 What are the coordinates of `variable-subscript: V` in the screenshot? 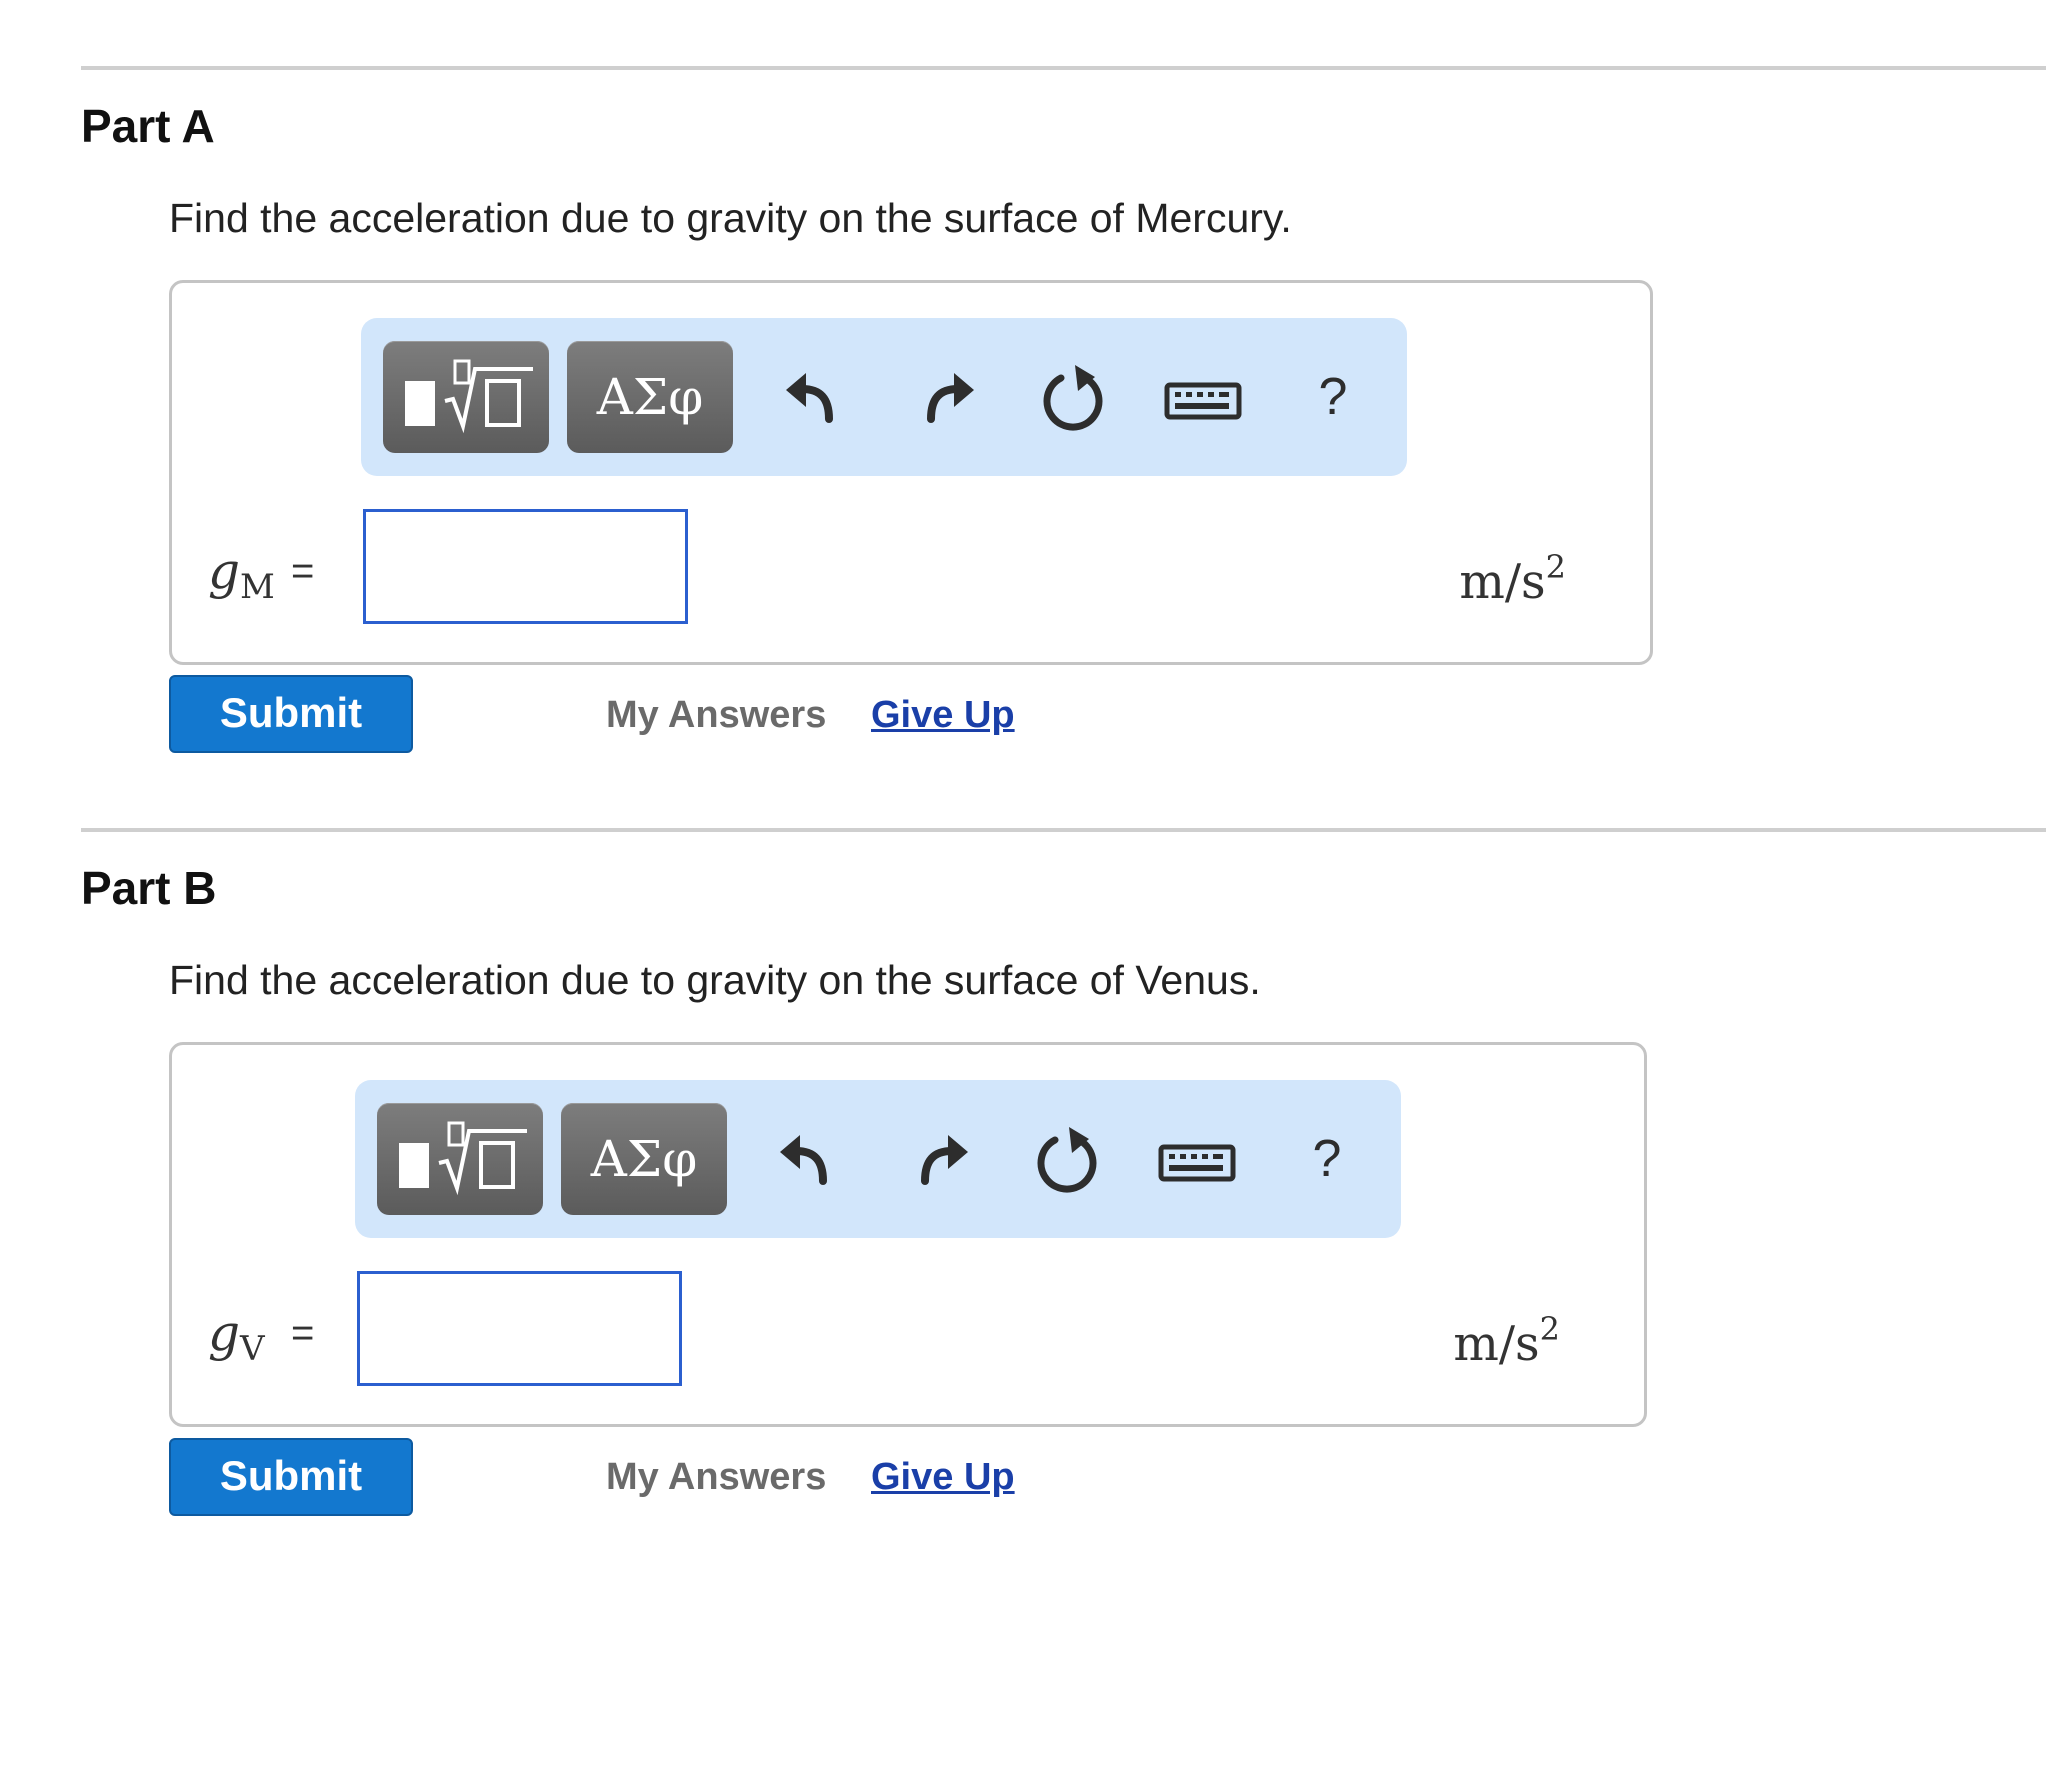 It's located at (252, 1349).